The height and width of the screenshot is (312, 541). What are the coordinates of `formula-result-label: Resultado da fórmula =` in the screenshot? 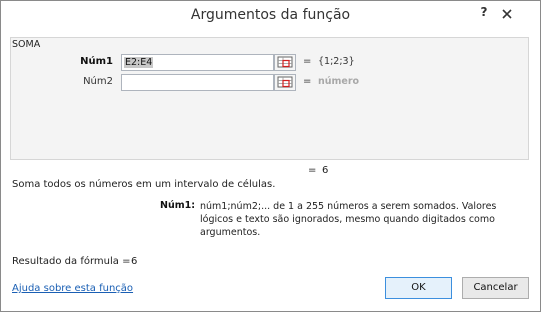 It's located at (71, 261).